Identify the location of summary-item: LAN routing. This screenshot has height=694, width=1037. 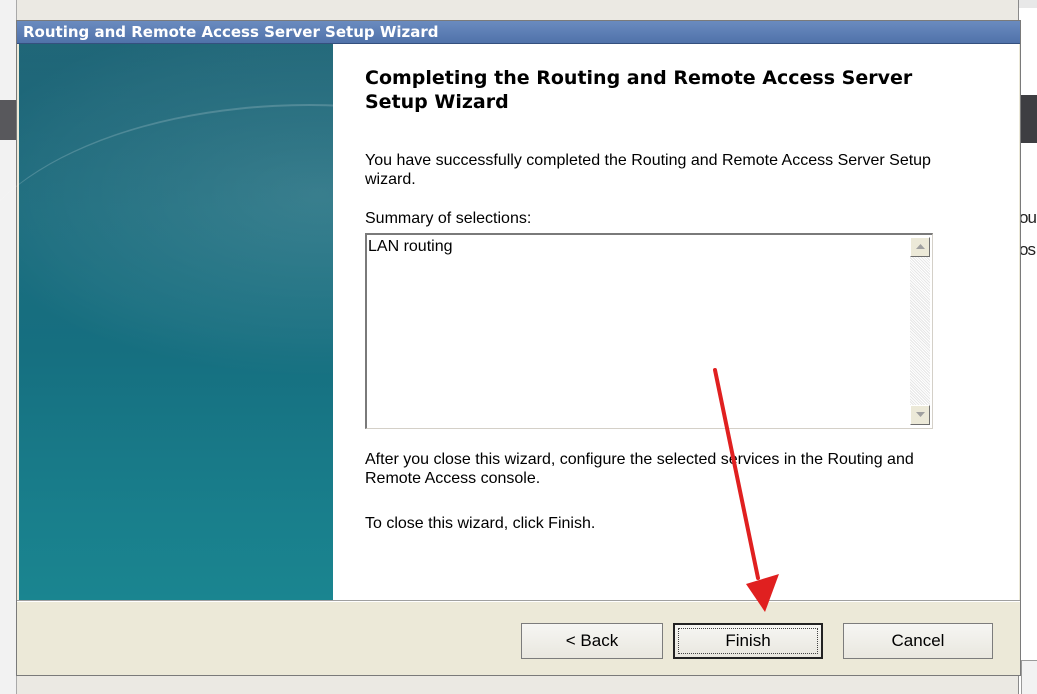
(410, 246).